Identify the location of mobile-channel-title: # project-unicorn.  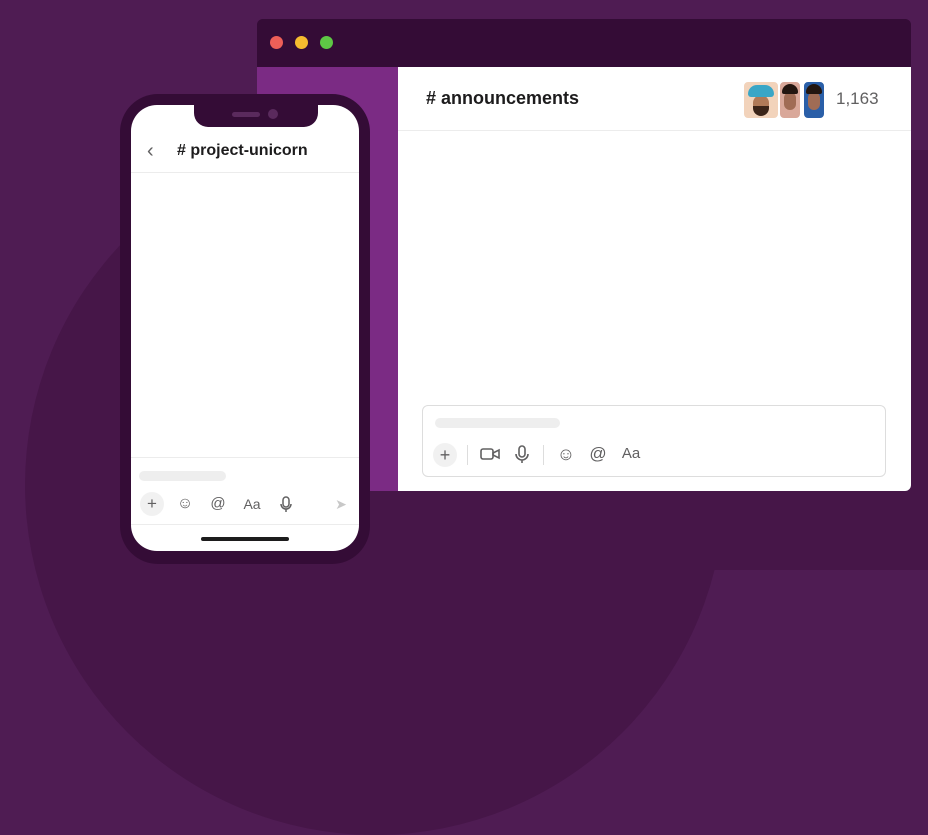
(242, 151).